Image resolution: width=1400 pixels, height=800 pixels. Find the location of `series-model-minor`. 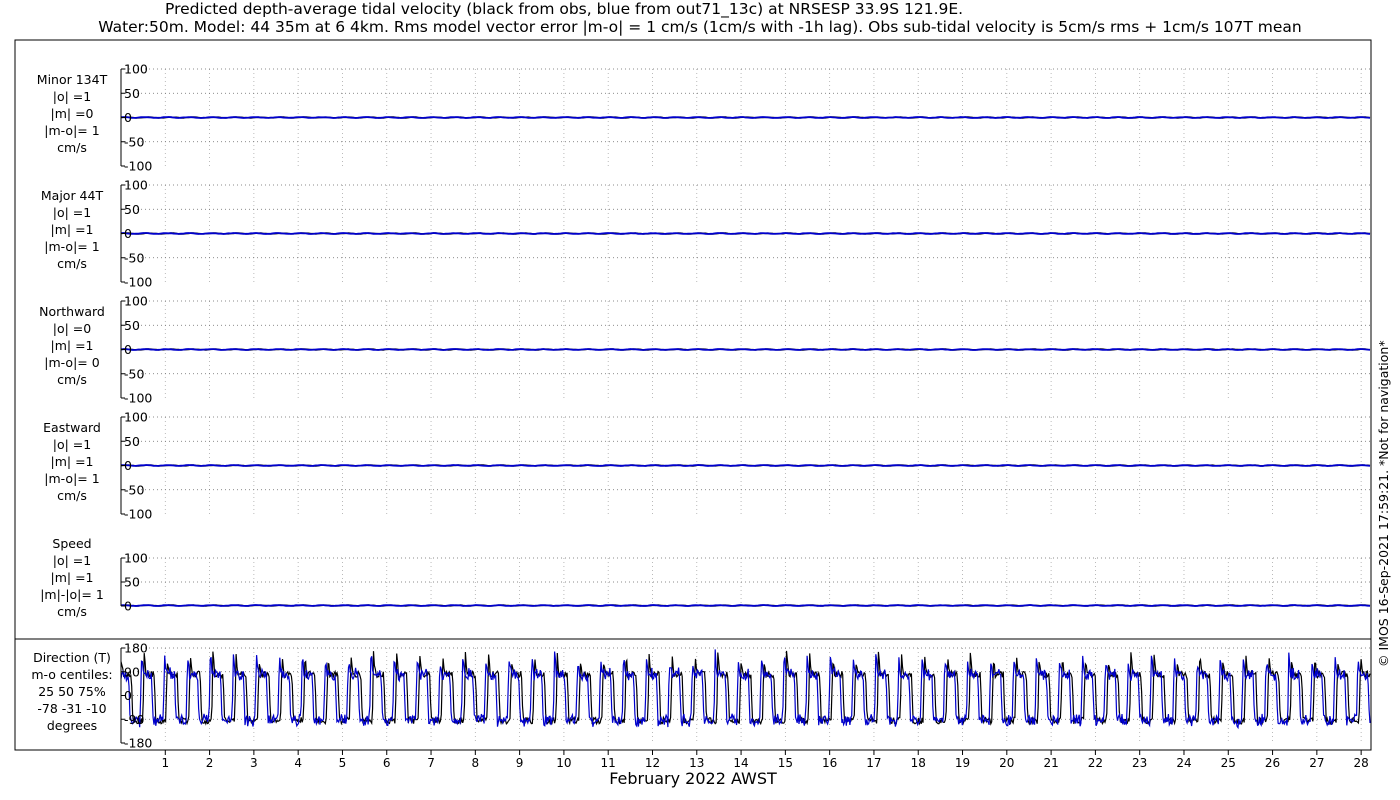

series-model-minor is located at coordinates (746, 117).